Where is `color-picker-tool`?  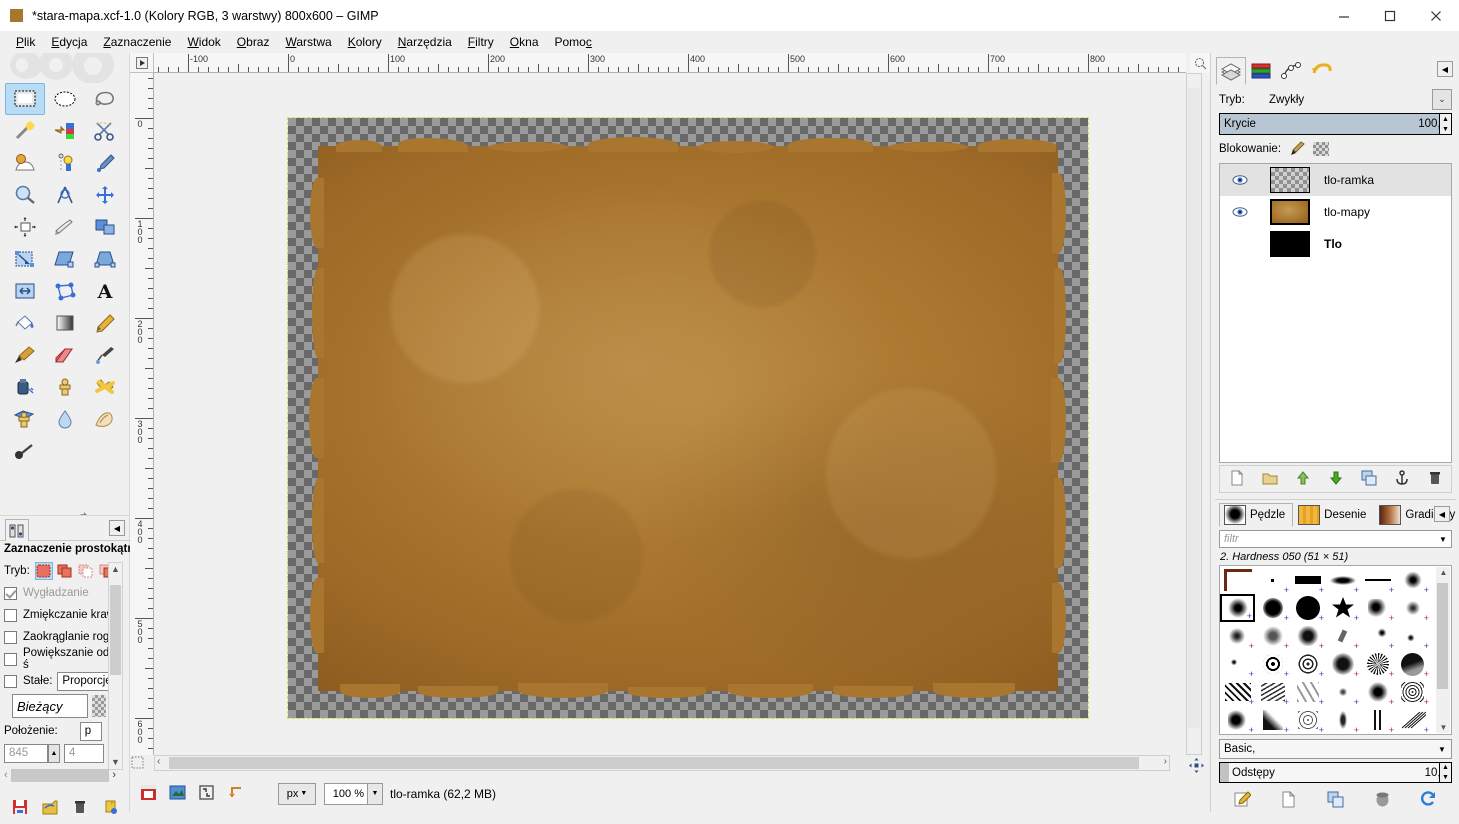
color-picker-tool is located at coordinates (105, 163).